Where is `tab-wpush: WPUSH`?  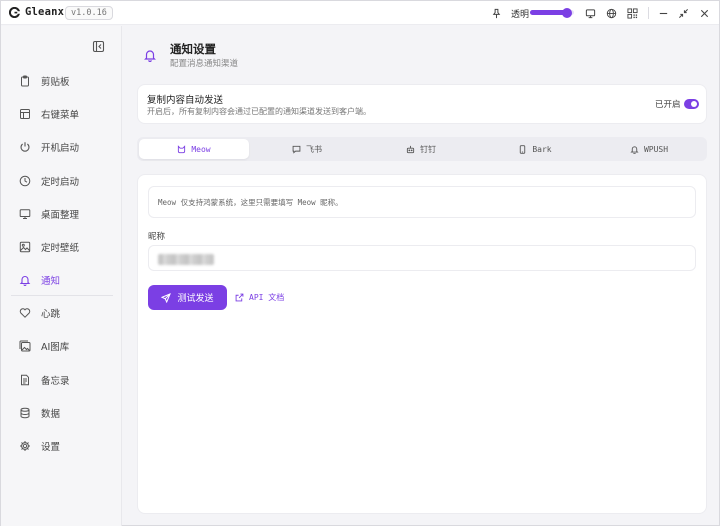
tab-wpush: WPUSH is located at coordinates (649, 149).